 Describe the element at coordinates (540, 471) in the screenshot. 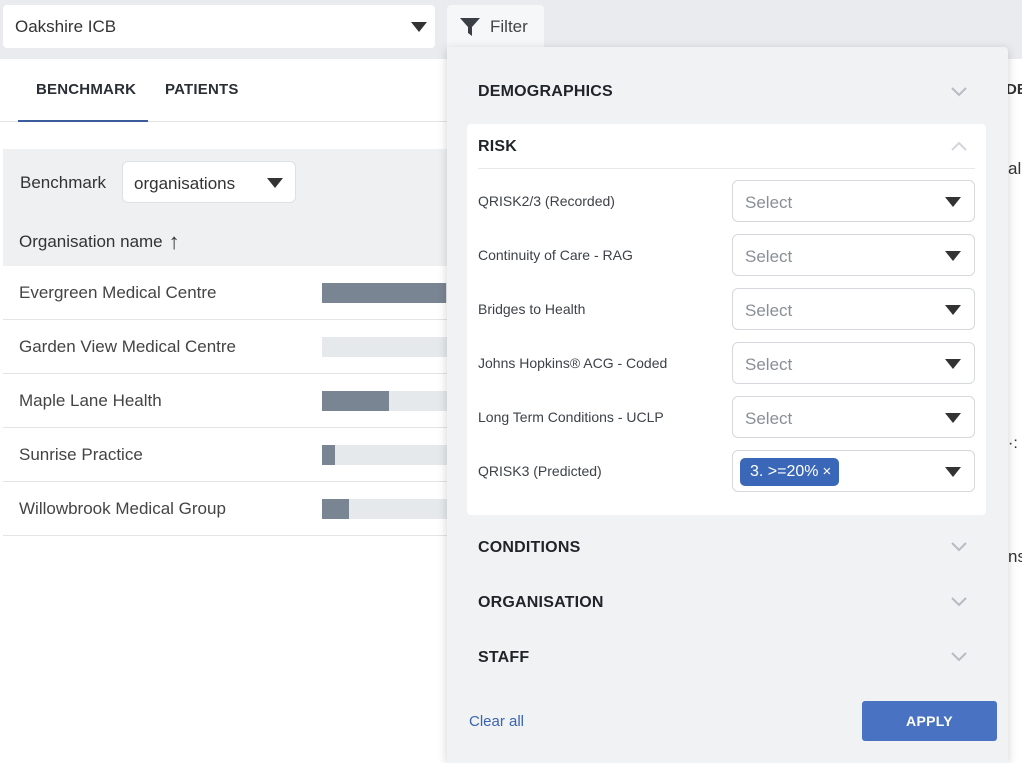

I see `filter-label: QRISK3 (Predicted)` at that location.